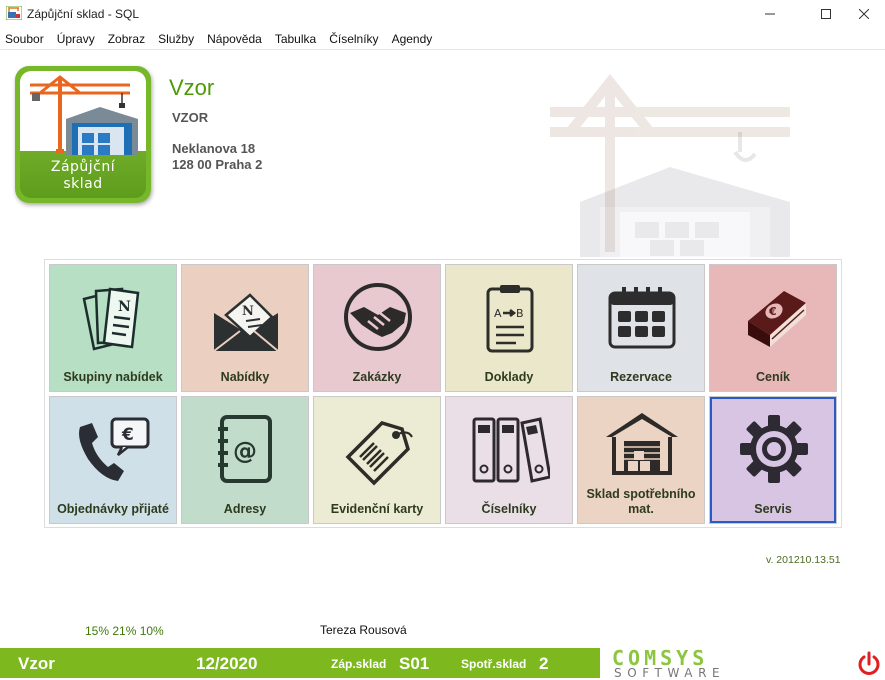  I want to click on phone-euro-icon: €, so click(114, 449).